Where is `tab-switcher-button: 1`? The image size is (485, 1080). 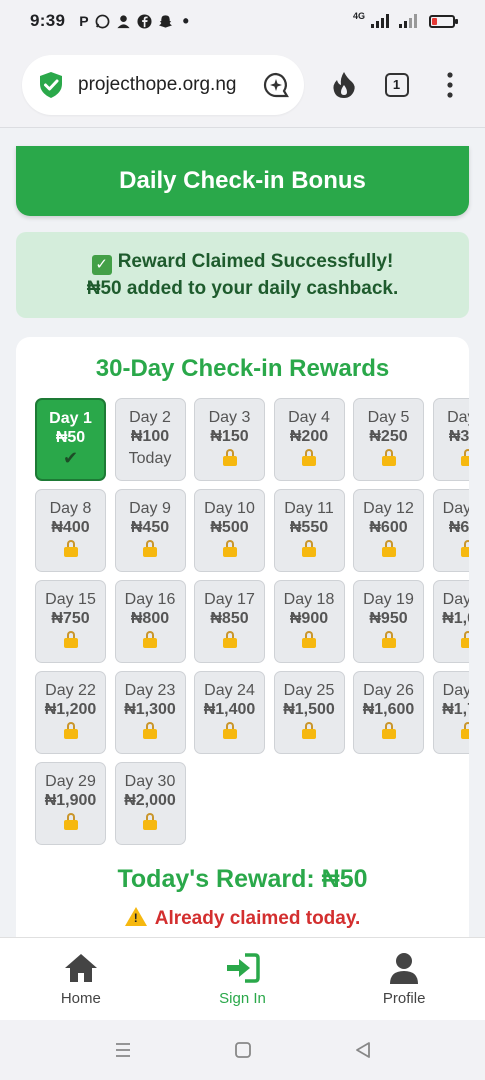
tab-switcher-button: 1 is located at coordinates (396, 85).